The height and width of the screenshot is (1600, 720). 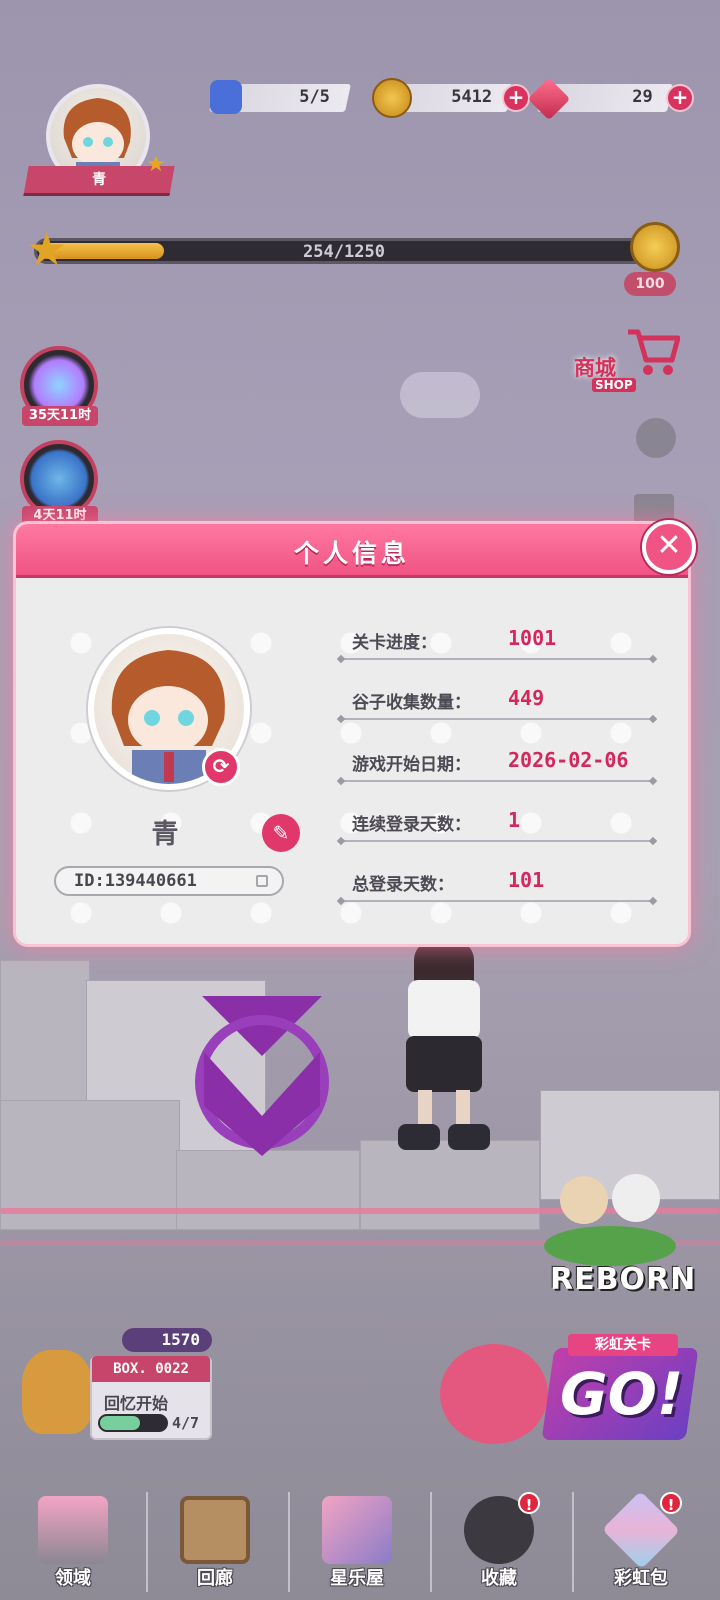 What do you see at coordinates (526, 880) in the screenshot?
I see `stat-value: 101` at bounding box center [526, 880].